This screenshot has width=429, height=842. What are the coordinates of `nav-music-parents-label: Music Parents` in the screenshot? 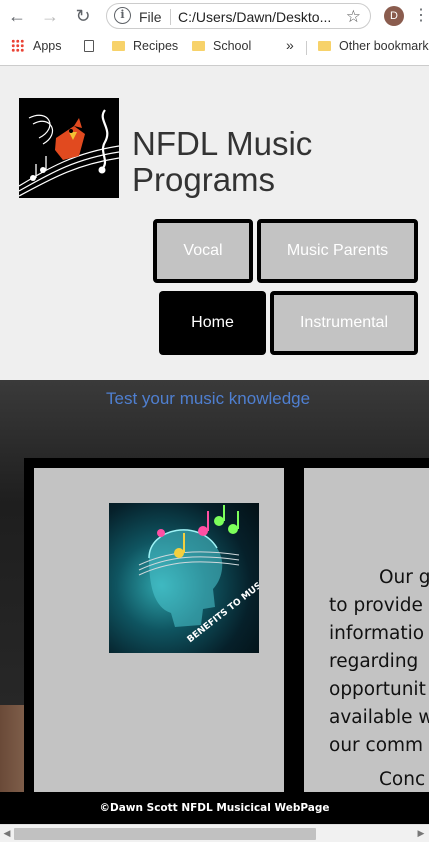 It's located at (337, 250).